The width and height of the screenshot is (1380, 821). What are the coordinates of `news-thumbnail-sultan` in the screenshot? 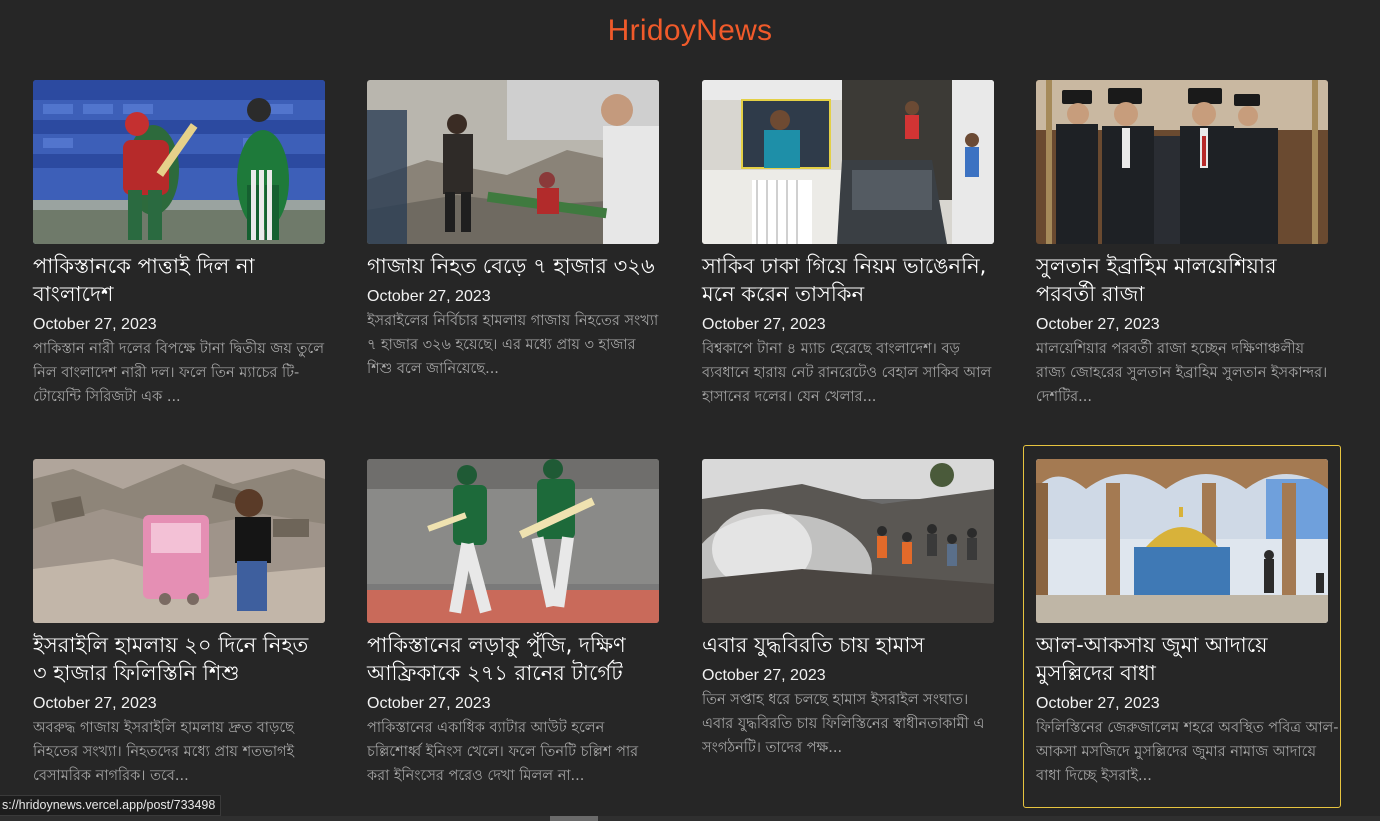 It's located at (1182, 162).